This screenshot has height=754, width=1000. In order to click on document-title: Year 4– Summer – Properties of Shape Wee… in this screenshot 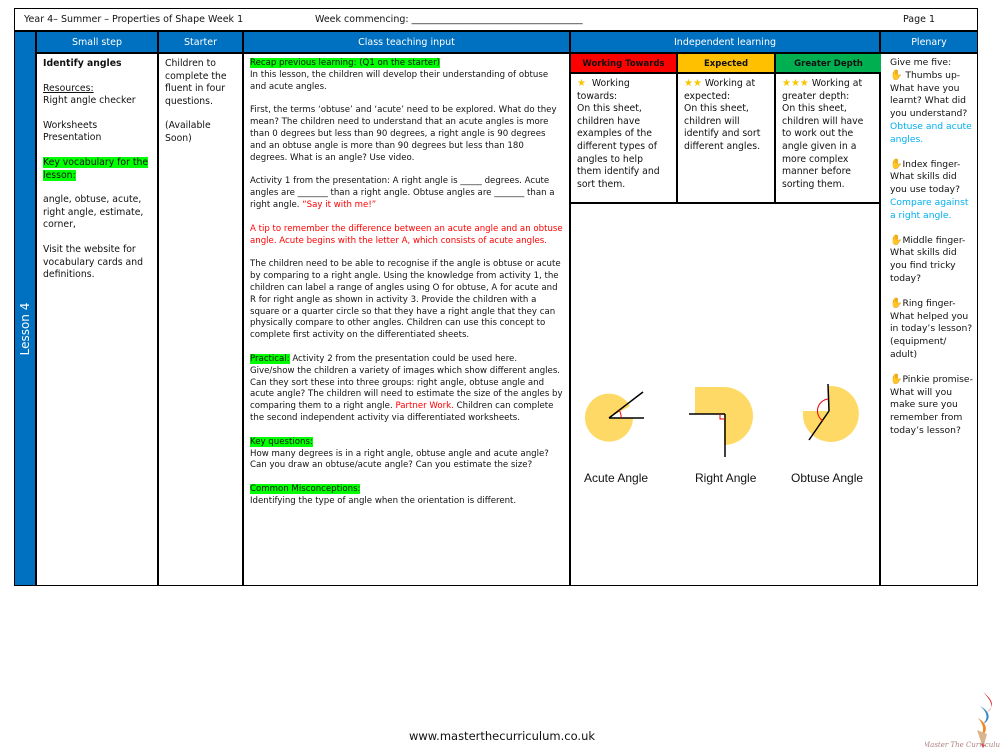, I will do `click(134, 19)`.